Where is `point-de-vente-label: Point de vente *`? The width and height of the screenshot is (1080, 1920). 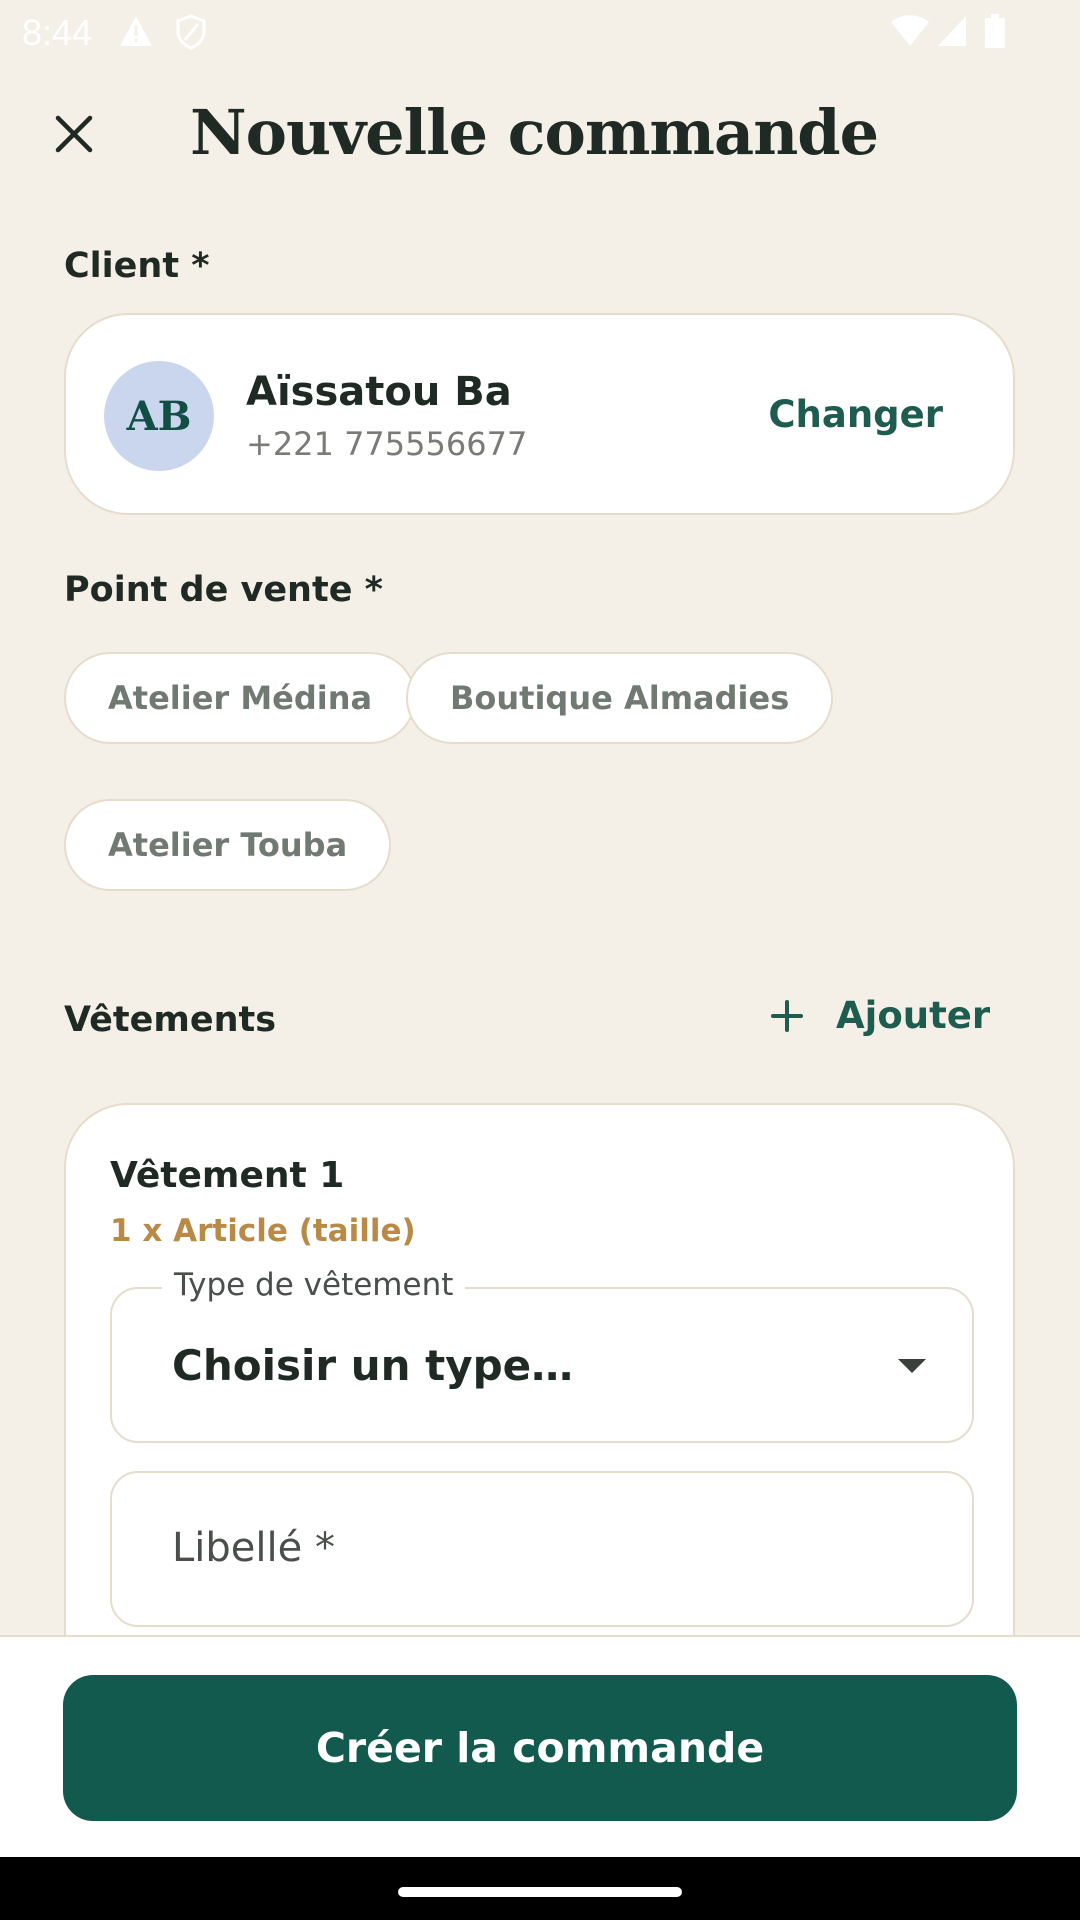
point-de-vente-label: Point de vente * is located at coordinates (223, 590).